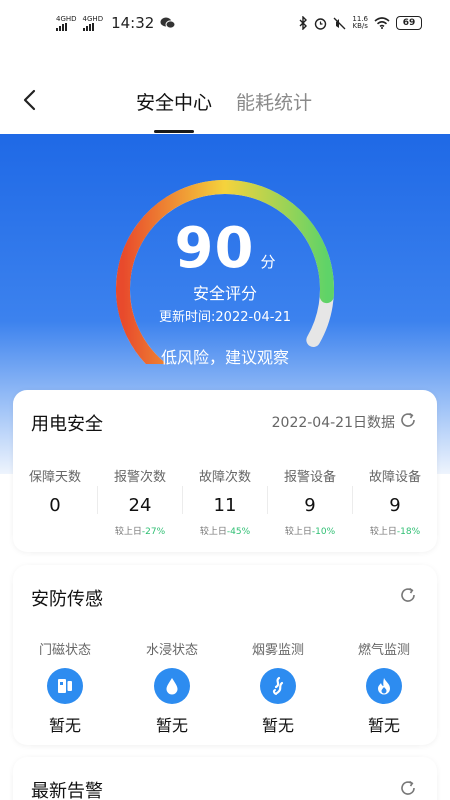  What do you see at coordinates (383, 650) in the screenshot?
I see `sensor-label: 燃气监测` at bounding box center [383, 650].